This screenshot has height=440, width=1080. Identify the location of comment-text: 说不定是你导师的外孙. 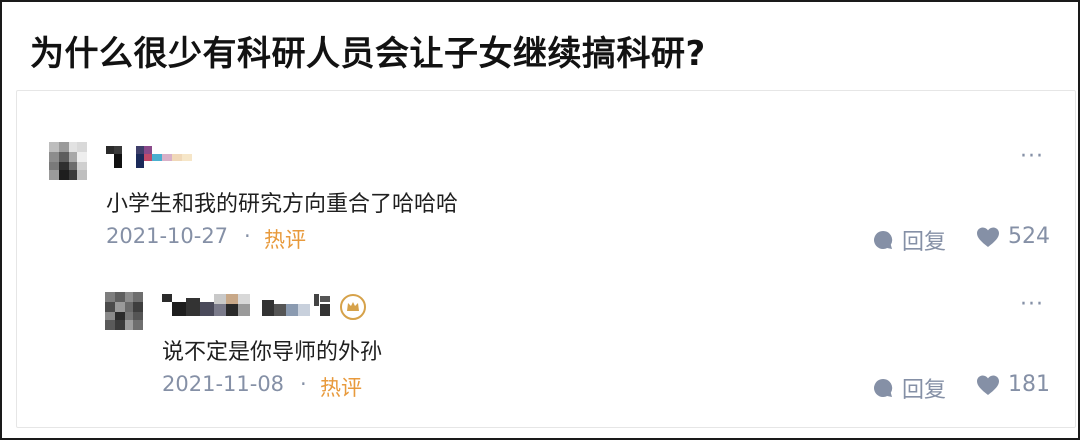
(272, 352).